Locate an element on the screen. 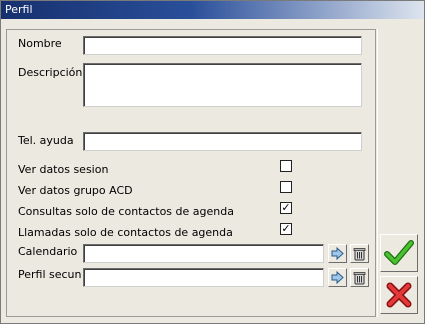 The width and height of the screenshot is (425, 324). cancel-button is located at coordinates (399, 295).